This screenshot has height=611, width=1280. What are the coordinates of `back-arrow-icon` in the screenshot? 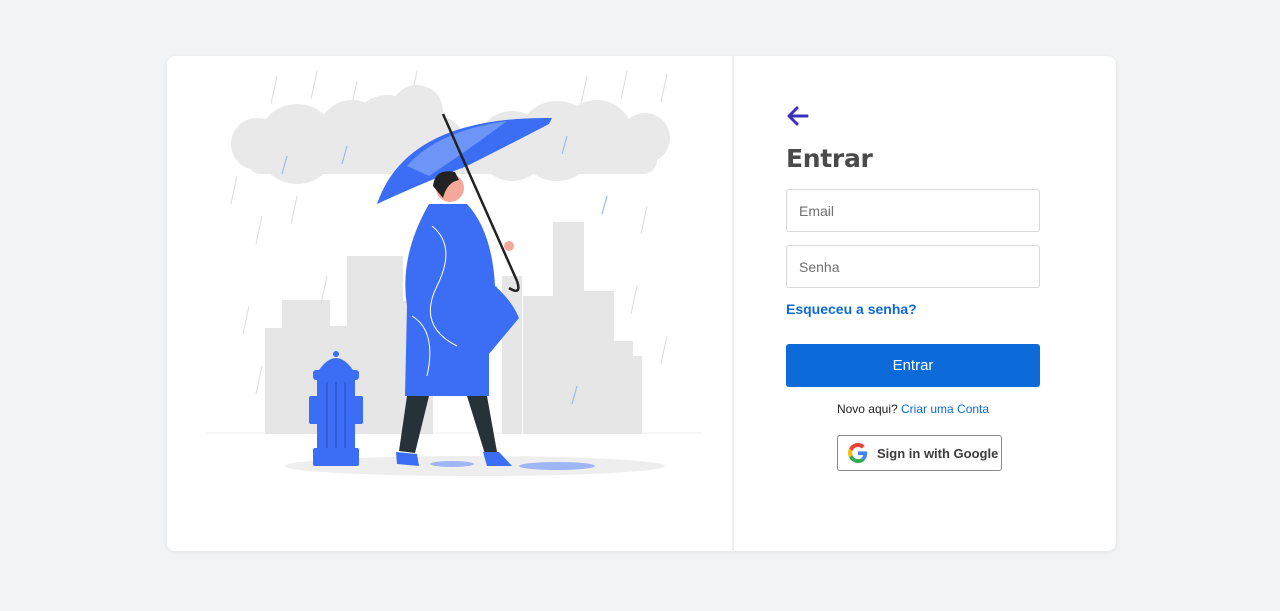 It's located at (798, 116).